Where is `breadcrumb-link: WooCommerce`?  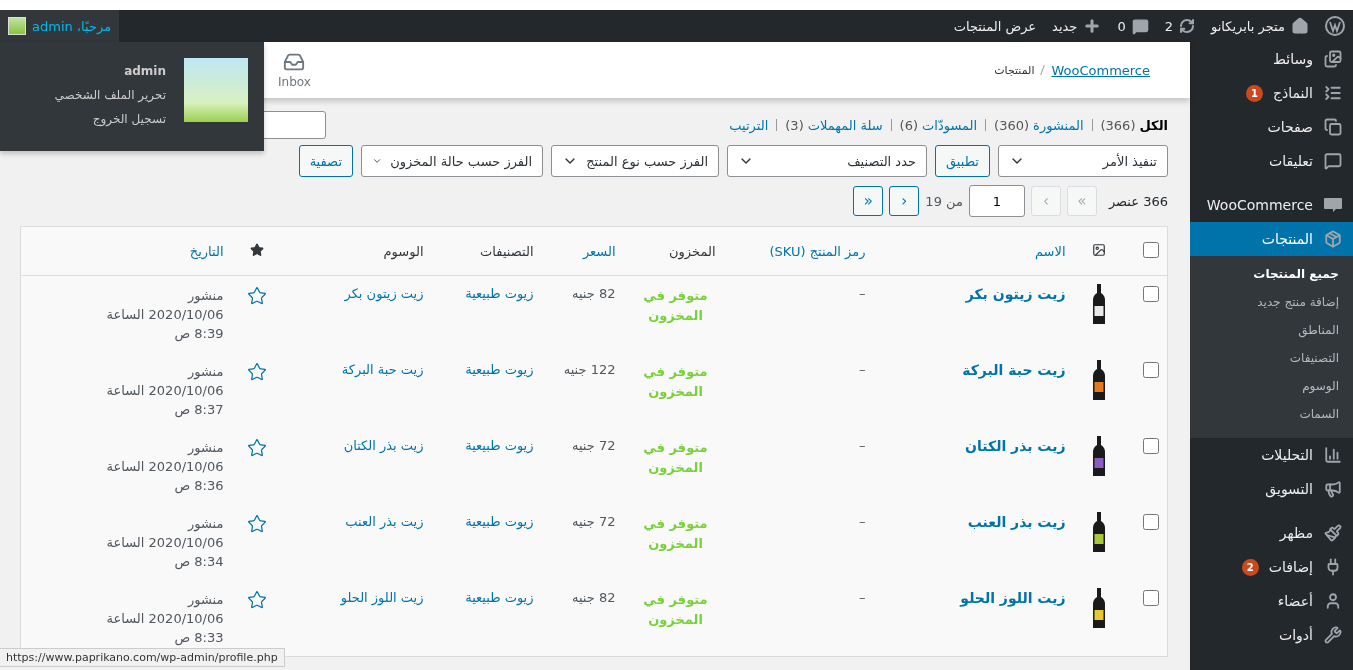
breadcrumb-link: WooCommerce is located at coordinates (1100, 70).